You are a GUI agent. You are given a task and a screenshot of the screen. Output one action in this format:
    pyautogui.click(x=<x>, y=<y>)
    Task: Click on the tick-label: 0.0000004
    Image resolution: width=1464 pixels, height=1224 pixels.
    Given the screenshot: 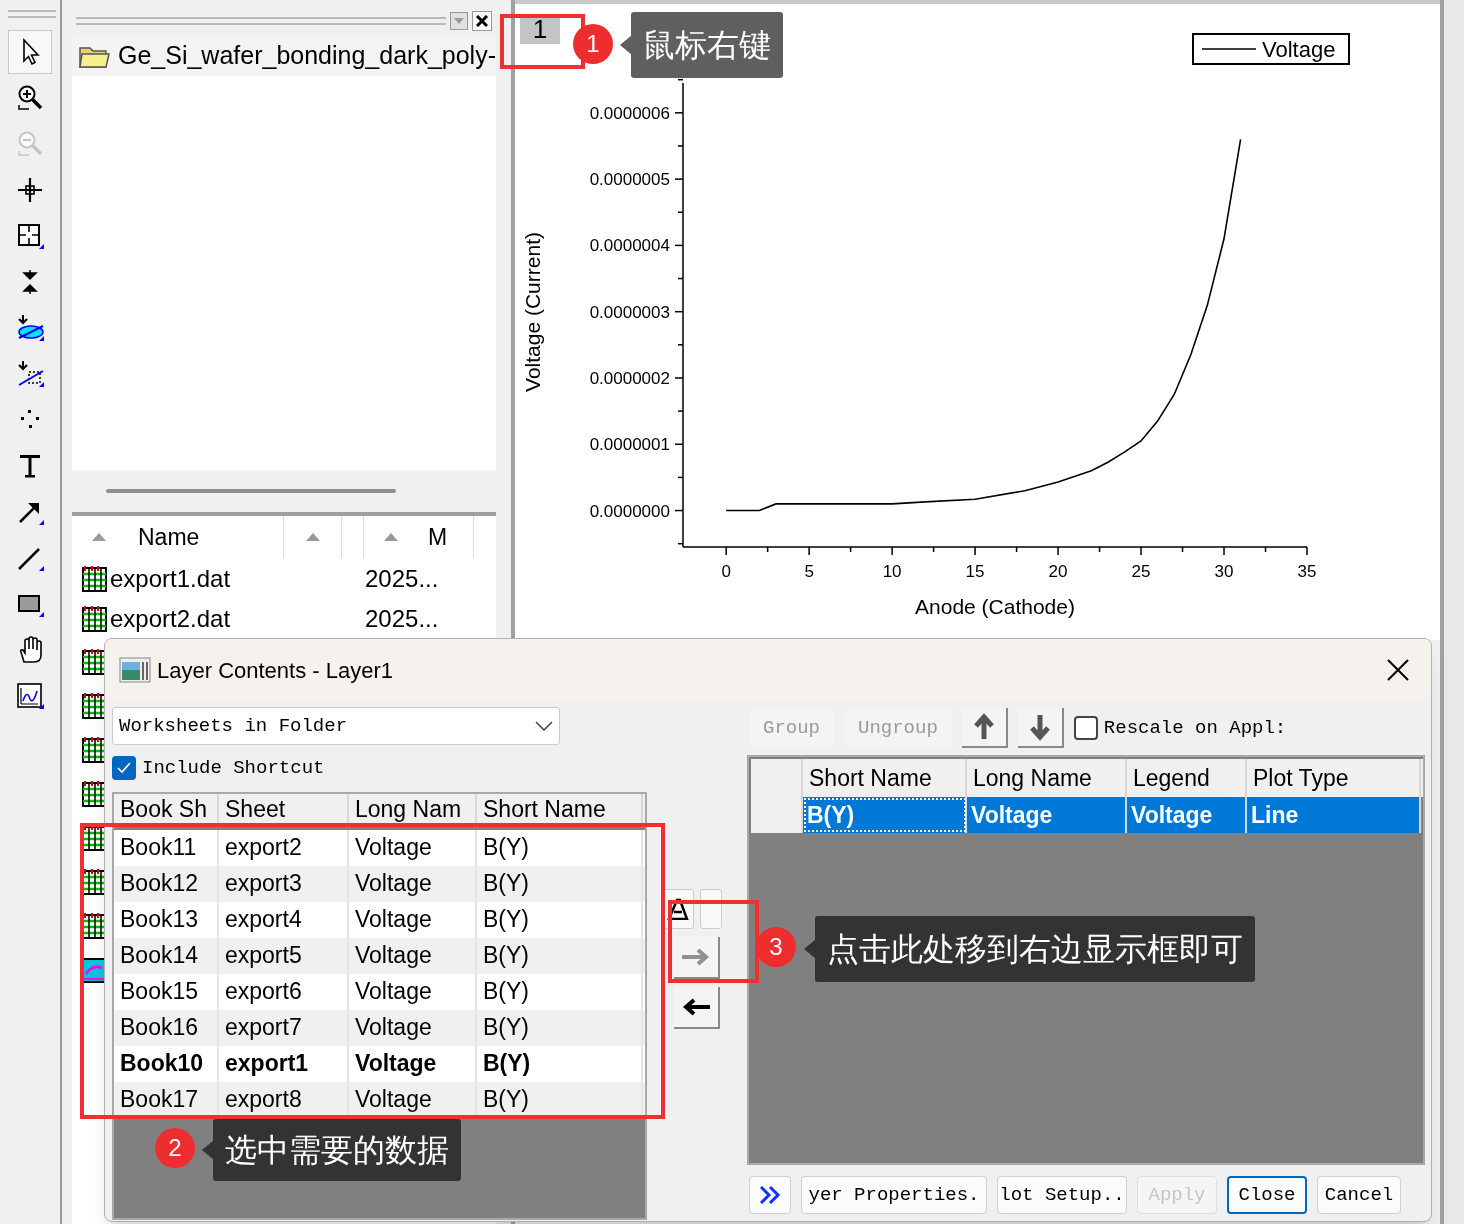 What is the action you would take?
    pyautogui.click(x=629, y=246)
    